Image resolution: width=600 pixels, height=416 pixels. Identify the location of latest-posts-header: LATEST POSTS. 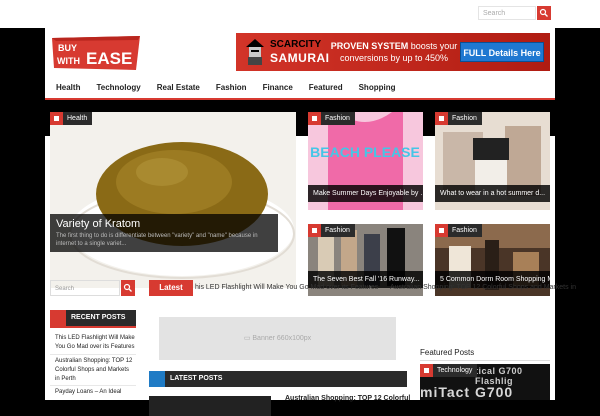
(278, 379).